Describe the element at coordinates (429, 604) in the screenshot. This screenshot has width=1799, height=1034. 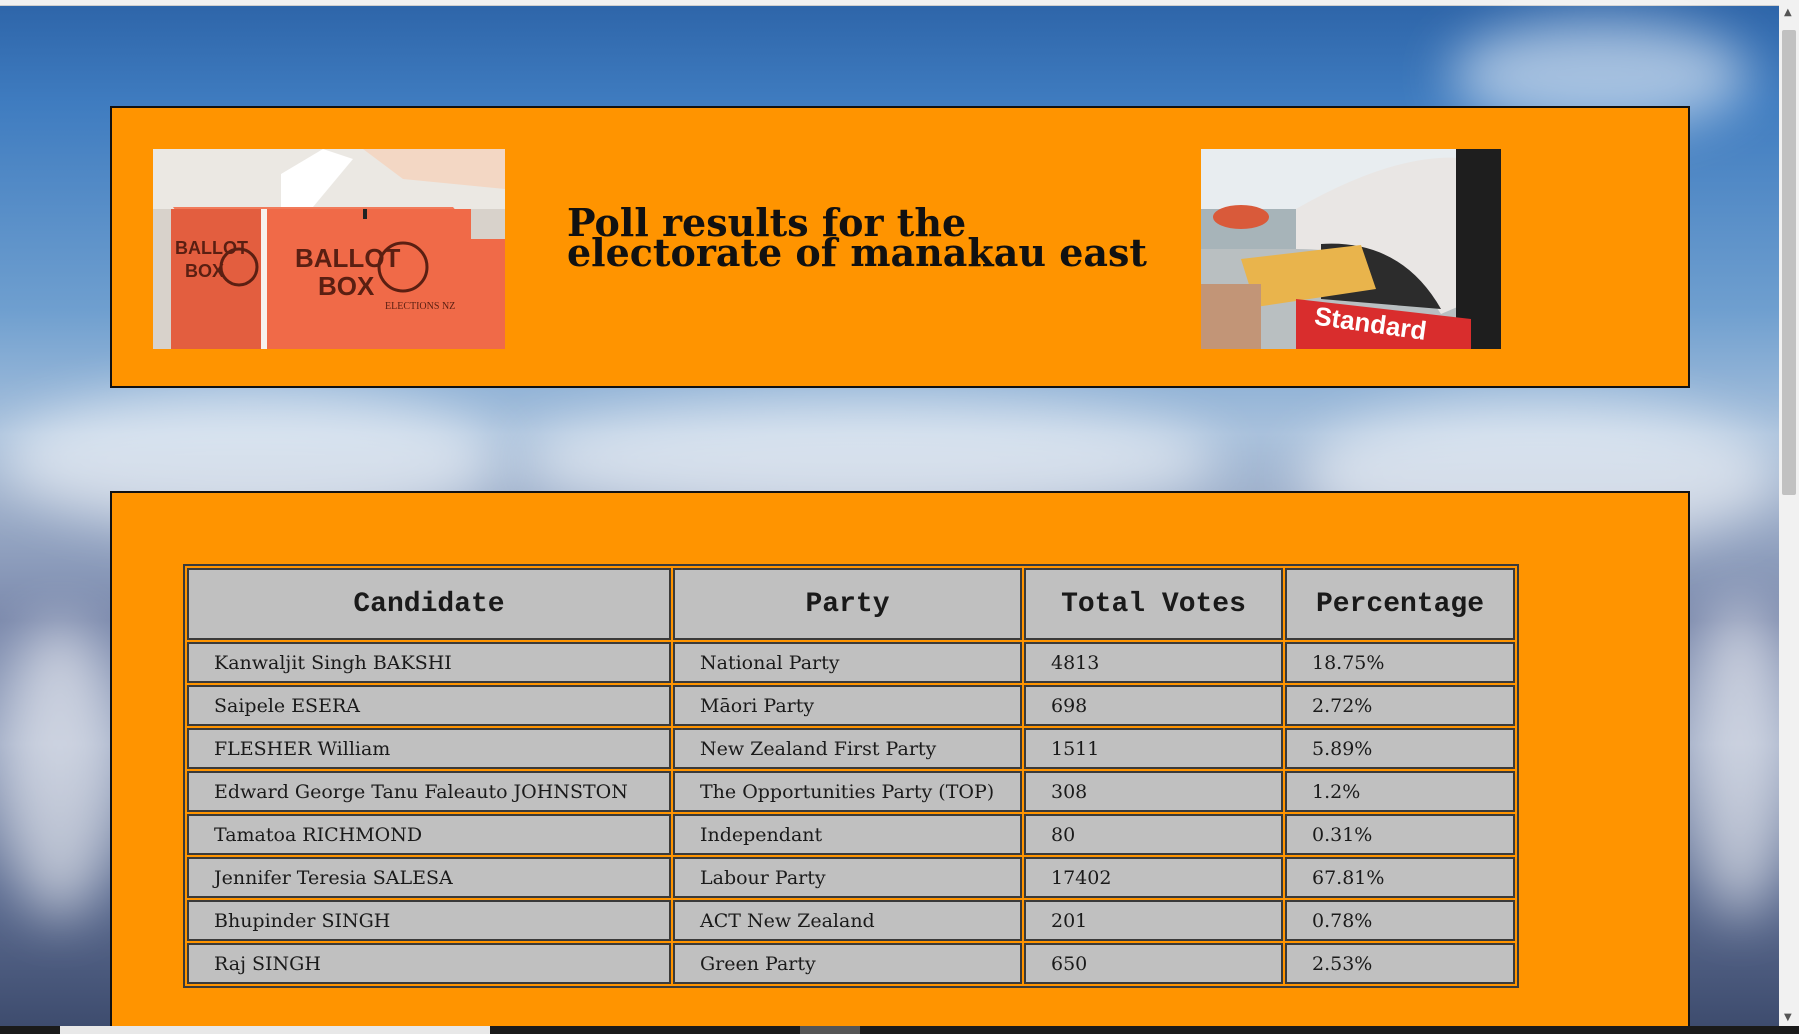
I see `header-candidate: Candidate` at that location.